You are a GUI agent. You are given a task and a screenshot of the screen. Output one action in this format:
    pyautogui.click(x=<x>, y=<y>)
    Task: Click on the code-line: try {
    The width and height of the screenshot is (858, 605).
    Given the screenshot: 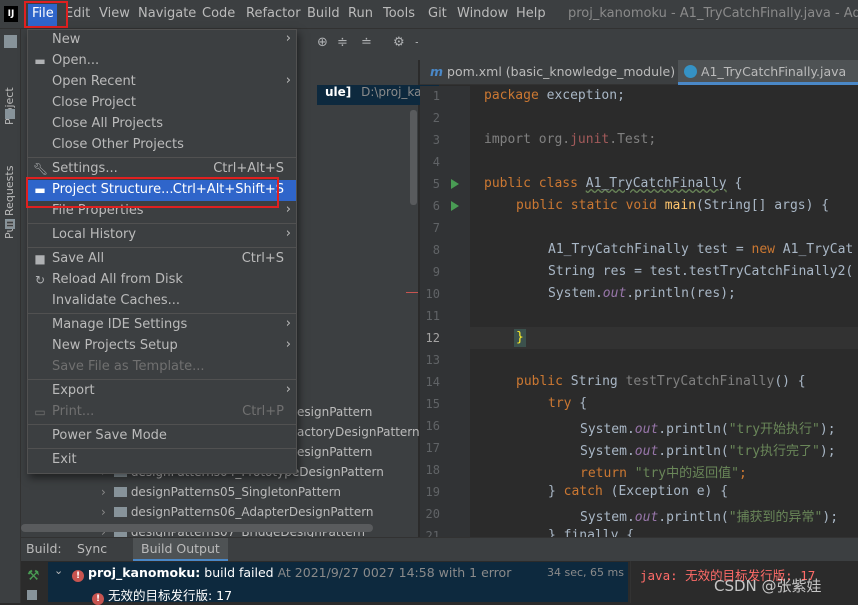 What is the action you would take?
    pyautogui.click(x=567, y=403)
    